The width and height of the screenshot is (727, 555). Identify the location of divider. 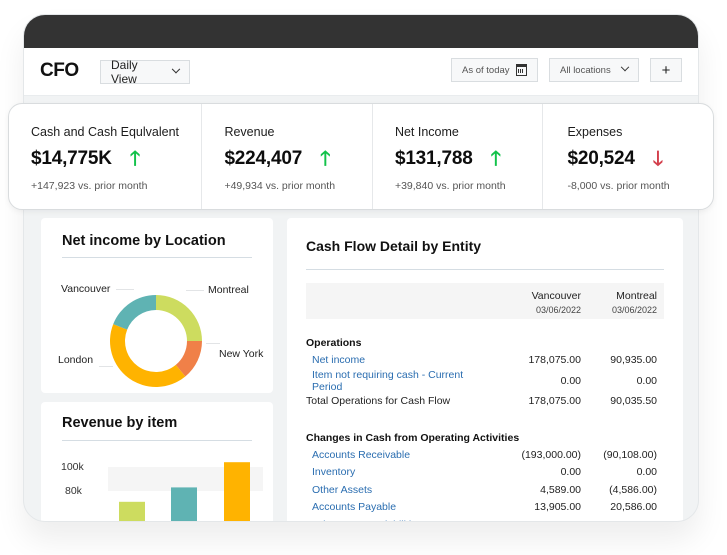
(485, 269).